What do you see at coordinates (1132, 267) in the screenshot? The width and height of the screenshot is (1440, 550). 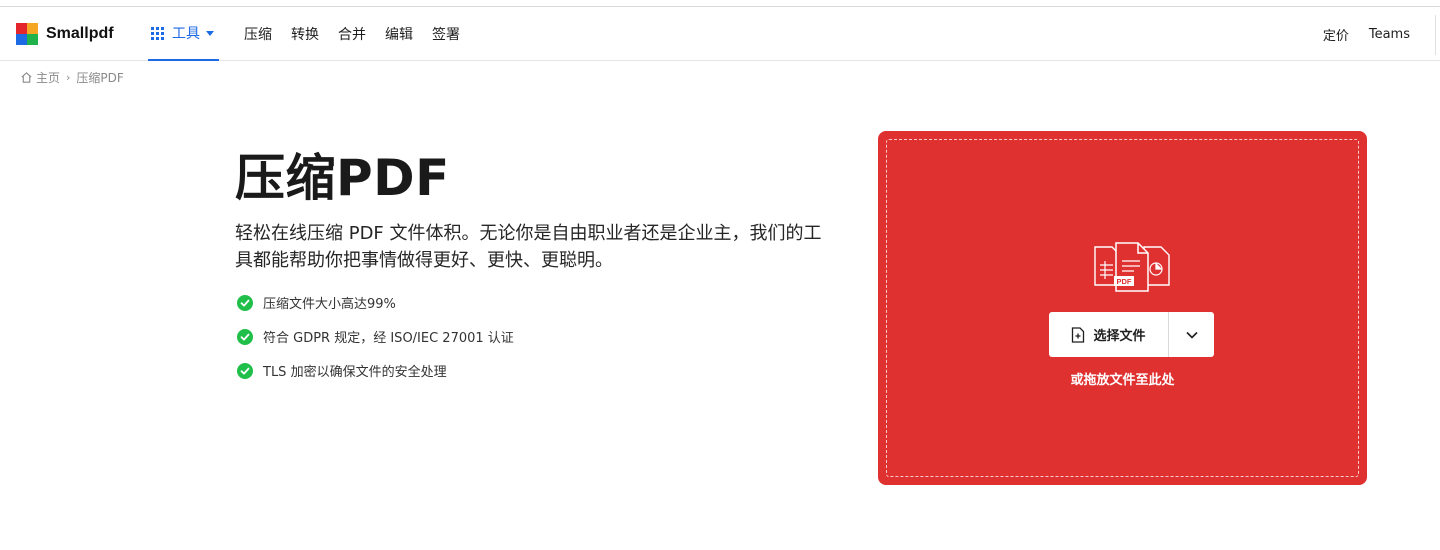 I see `documents-icon: PDF` at bounding box center [1132, 267].